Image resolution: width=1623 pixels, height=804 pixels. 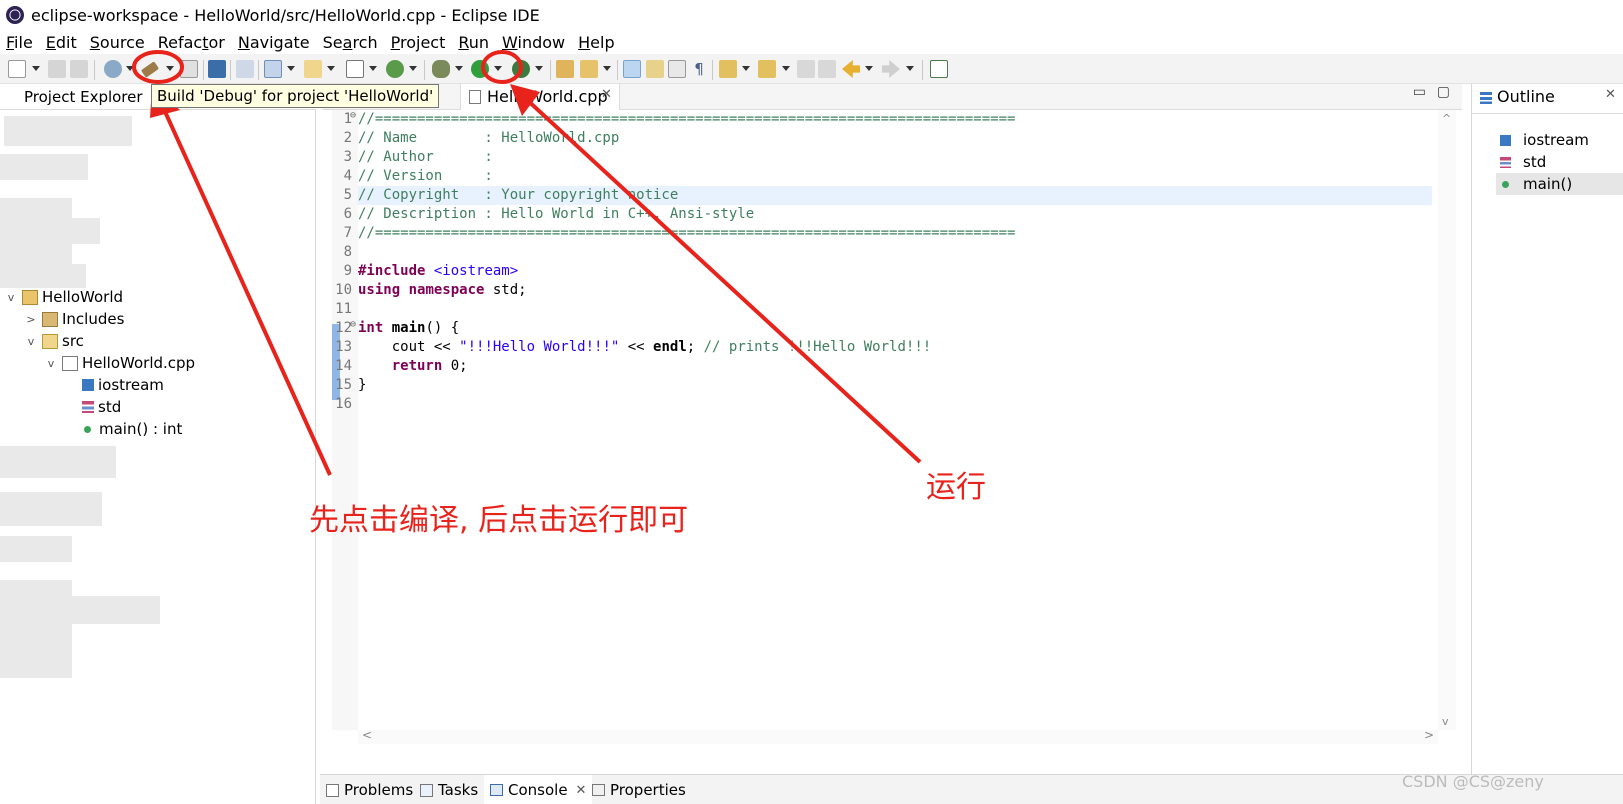 I want to click on vertical-scrollbar: ^ v, so click(x=1447, y=420).